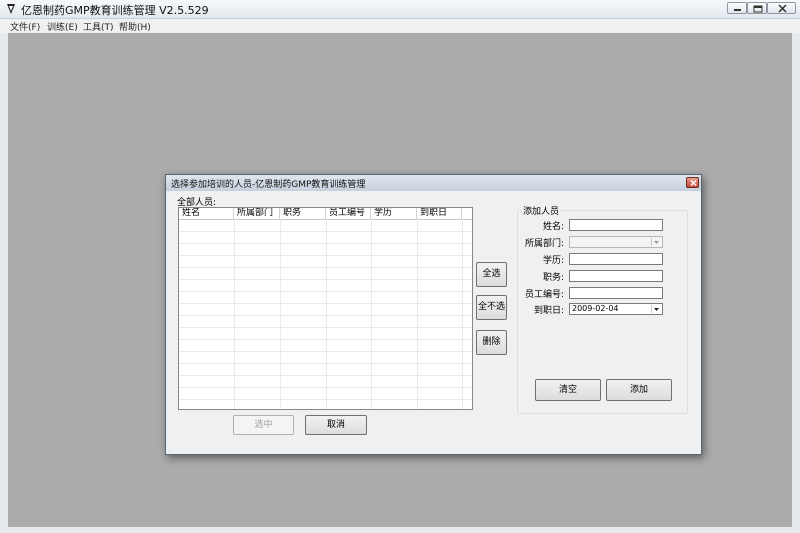  I want to click on personnel-list: 姓名 所属部门 职务 员工编号 学历 到职日, so click(325, 308).